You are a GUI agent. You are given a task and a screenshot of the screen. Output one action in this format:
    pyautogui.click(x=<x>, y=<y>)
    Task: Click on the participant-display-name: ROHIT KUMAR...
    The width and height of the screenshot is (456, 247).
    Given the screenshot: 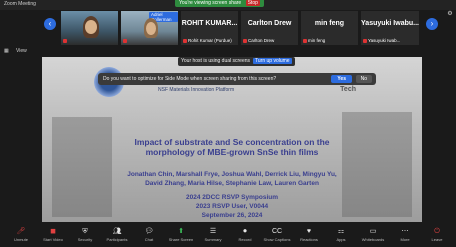 What is the action you would take?
    pyautogui.click(x=209, y=23)
    